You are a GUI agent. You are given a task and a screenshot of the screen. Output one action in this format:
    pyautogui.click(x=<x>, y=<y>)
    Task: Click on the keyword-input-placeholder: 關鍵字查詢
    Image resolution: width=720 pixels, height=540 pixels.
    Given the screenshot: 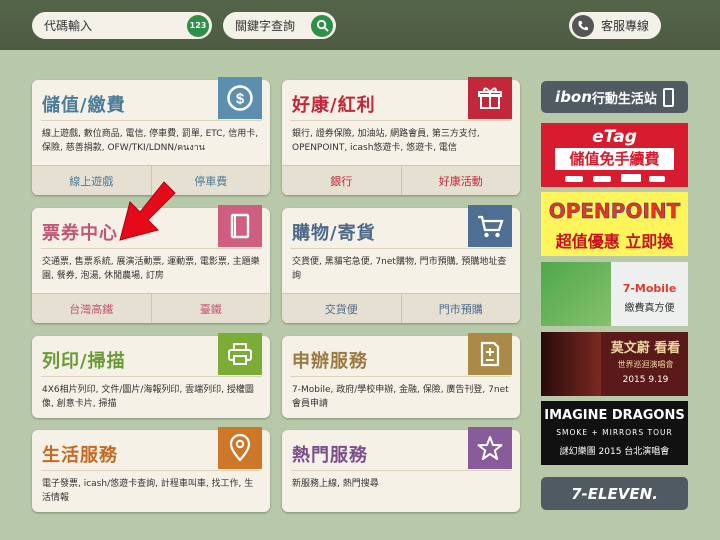 What is the action you would take?
    pyautogui.click(x=265, y=26)
    